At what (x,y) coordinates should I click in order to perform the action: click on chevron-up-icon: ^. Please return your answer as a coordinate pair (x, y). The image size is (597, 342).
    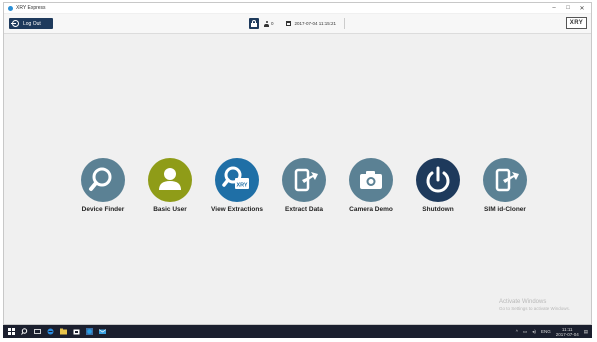
    Looking at the image, I should click on (517, 331).